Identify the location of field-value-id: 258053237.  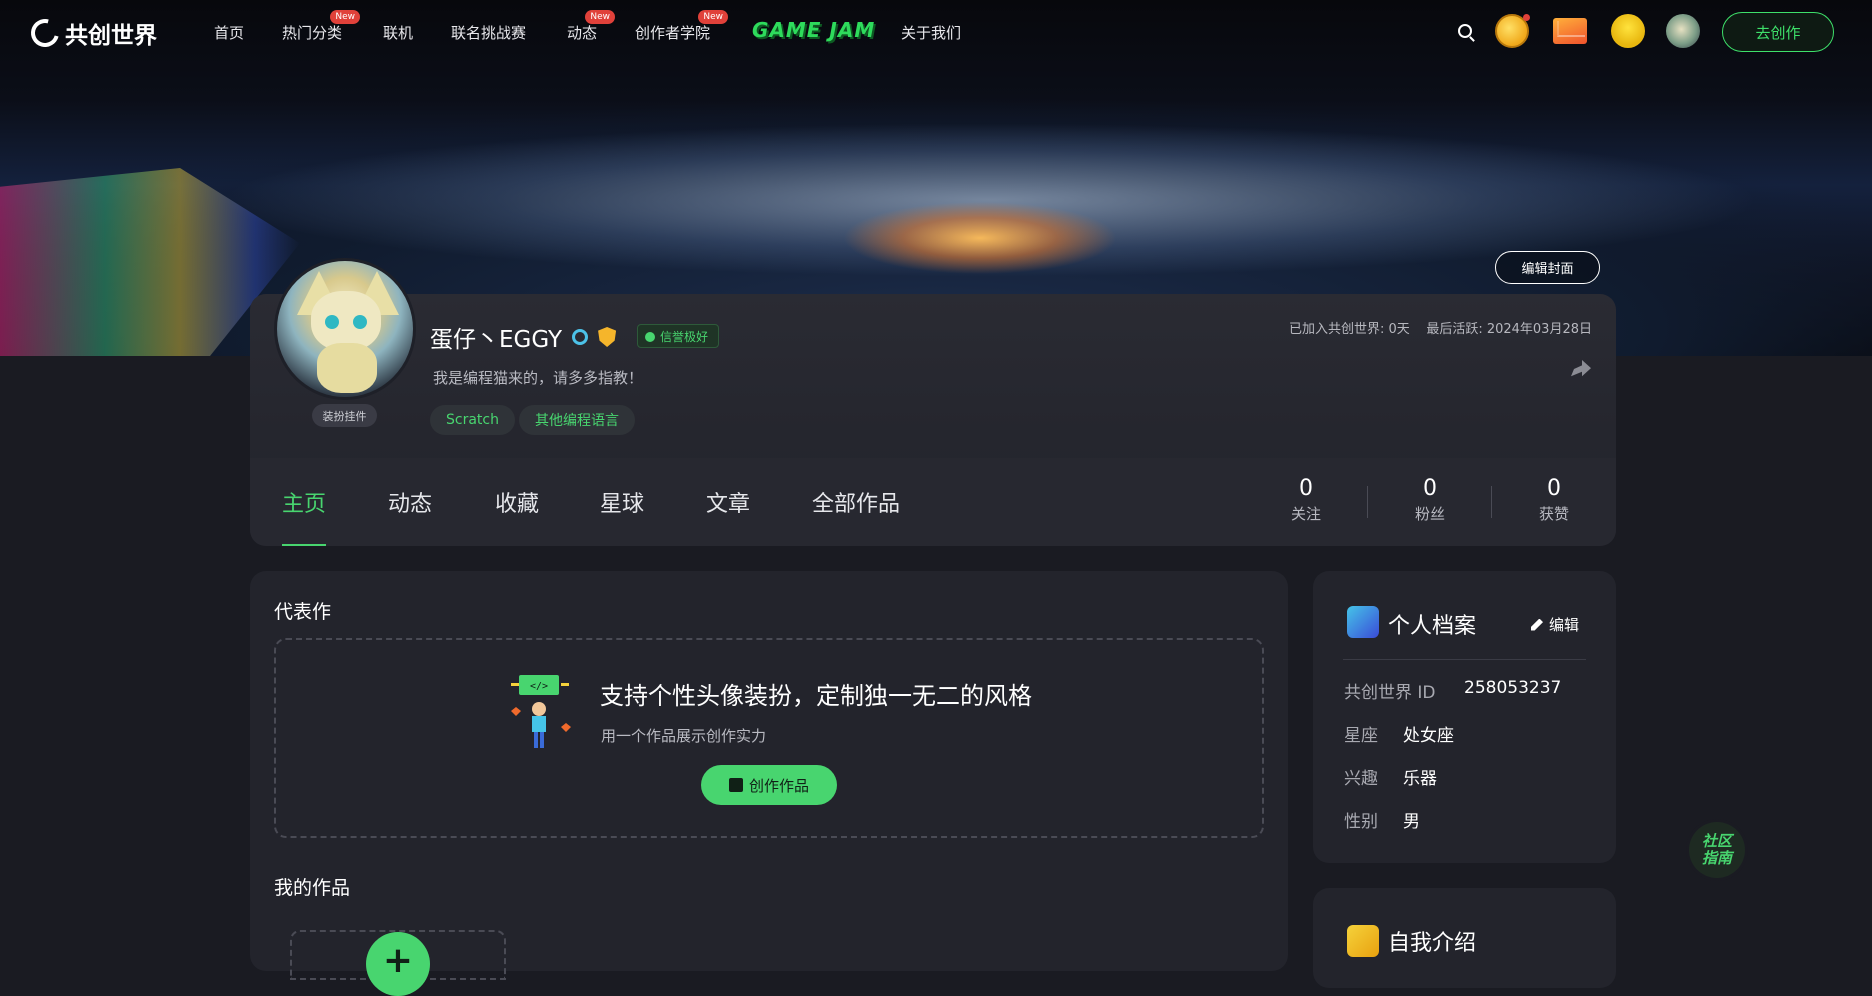
(1513, 688).